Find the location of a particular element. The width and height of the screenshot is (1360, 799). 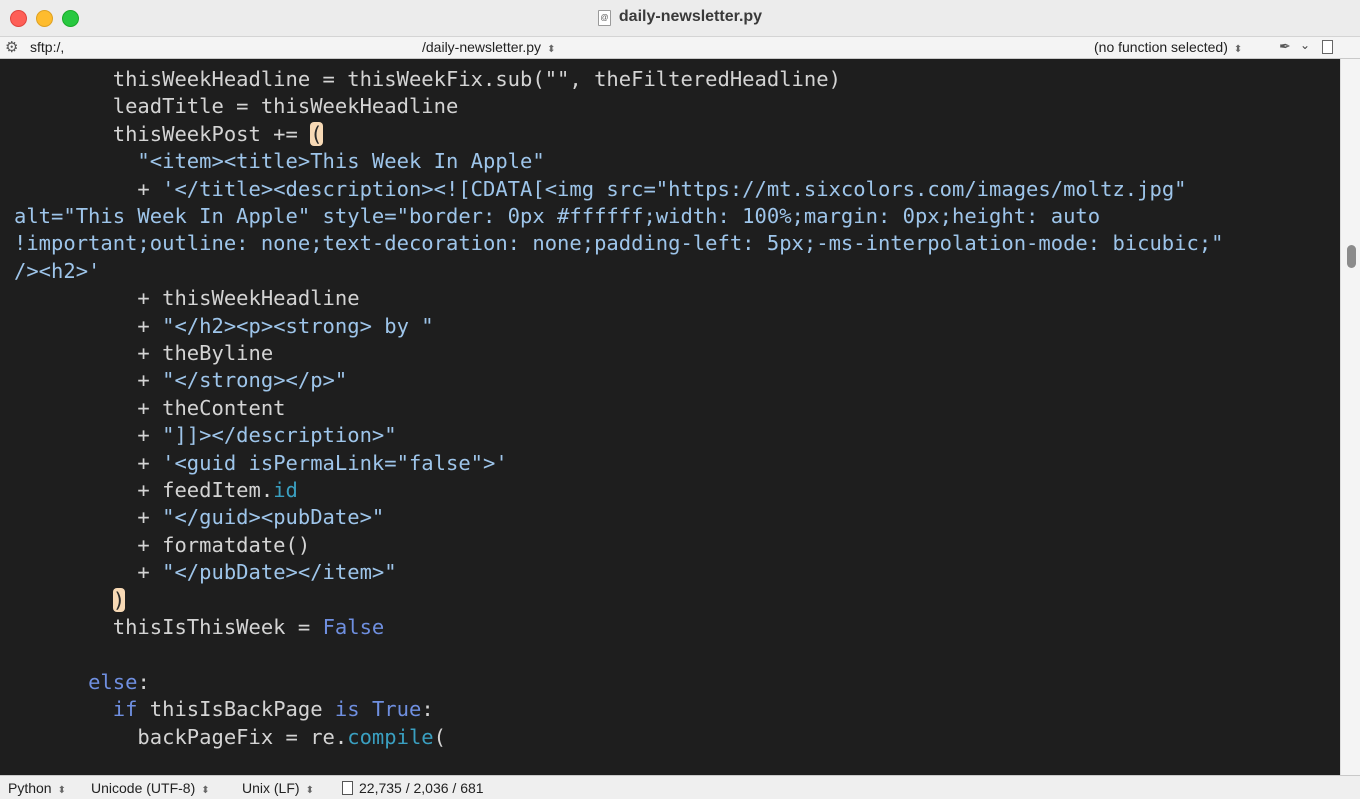

code-line: "<item><title>This Week In Apple" is located at coordinates (279, 161).